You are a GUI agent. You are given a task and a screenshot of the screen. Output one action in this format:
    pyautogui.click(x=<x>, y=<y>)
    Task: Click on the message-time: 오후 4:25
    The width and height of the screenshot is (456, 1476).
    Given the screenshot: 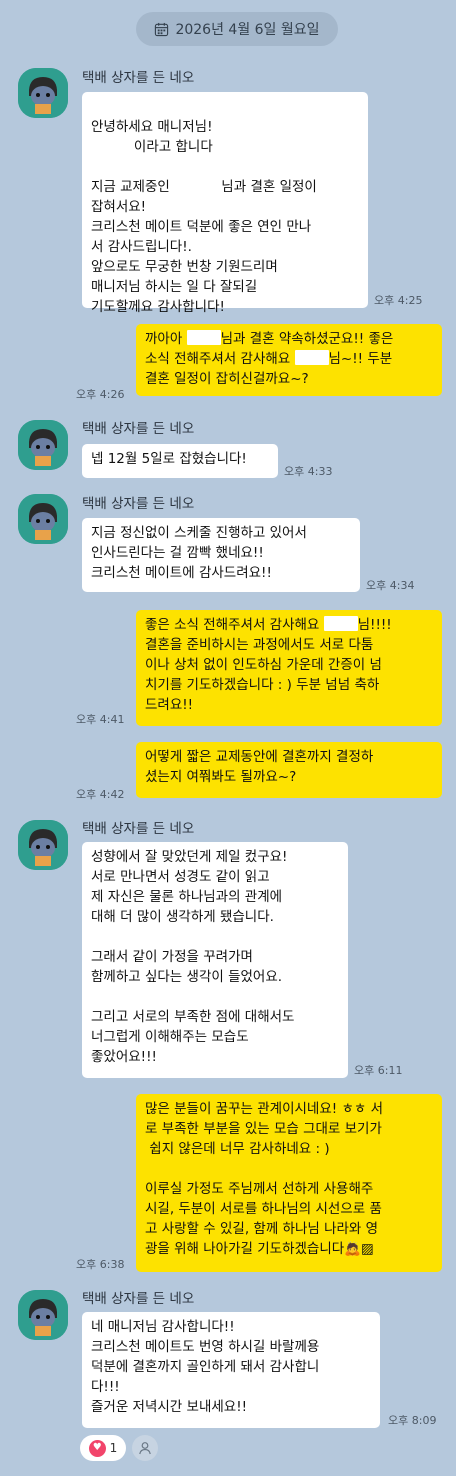 What is the action you would take?
    pyautogui.click(x=398, y=300)
    